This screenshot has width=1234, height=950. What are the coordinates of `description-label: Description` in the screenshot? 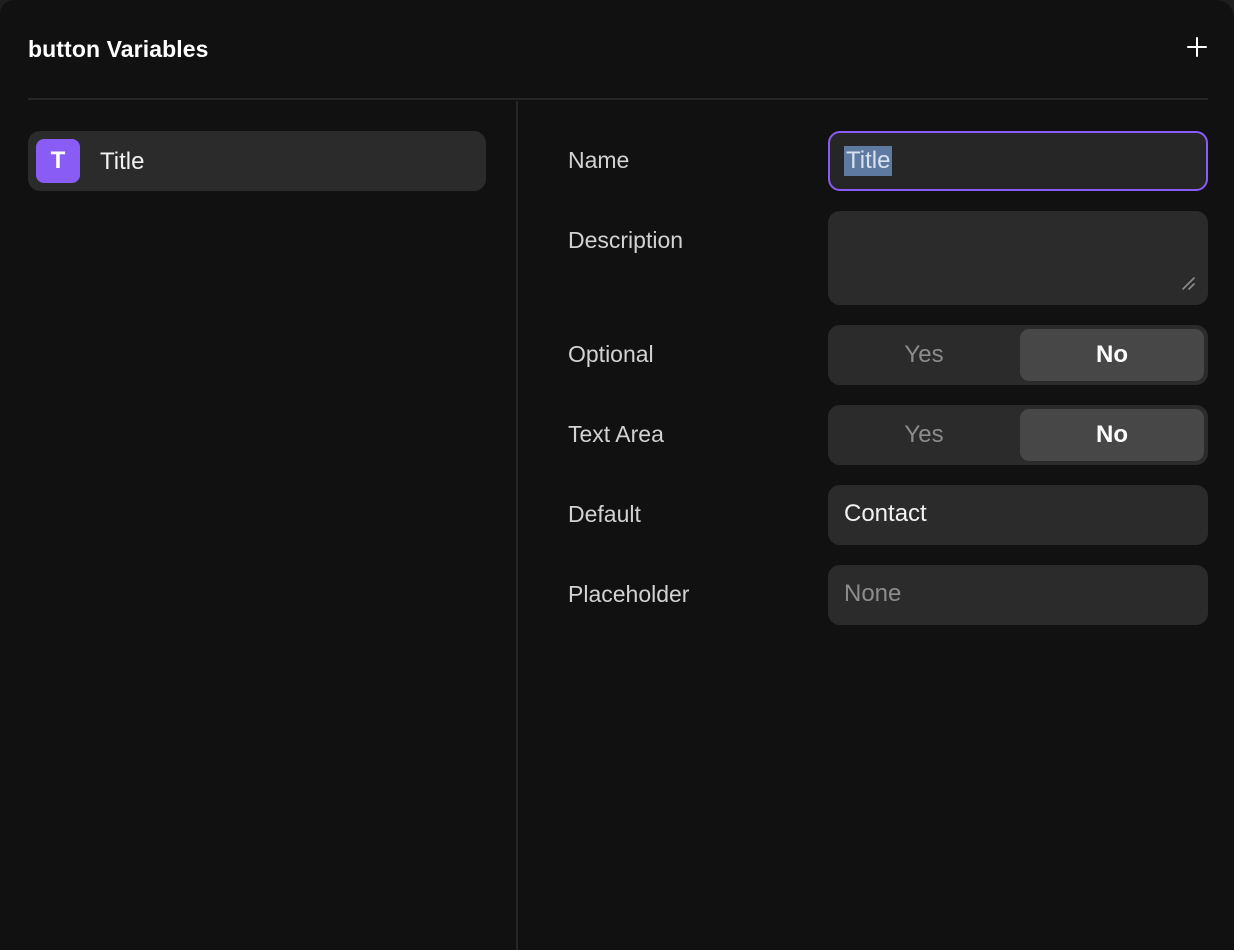 It's located at (626, 240).